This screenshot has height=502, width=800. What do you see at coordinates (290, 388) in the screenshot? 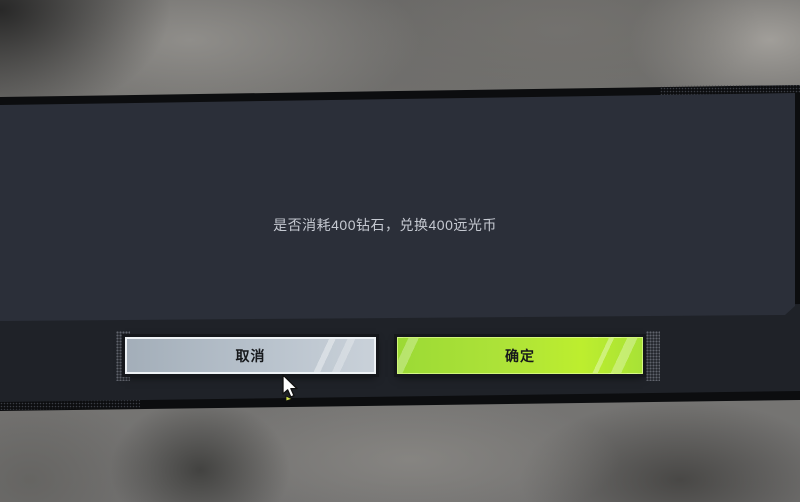
I see `mouse-pointer-icon` at bounding box center [290, 388].